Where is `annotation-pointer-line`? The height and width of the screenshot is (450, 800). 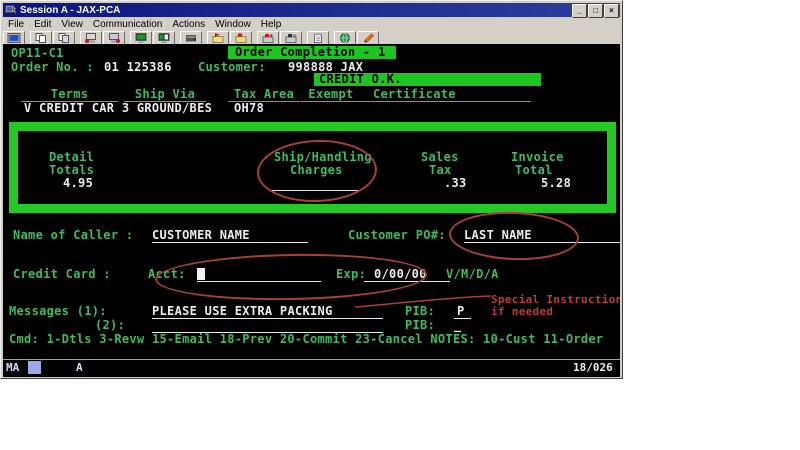 annotation-pointer-line is located at coordinates (423, 301).